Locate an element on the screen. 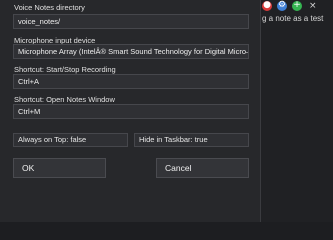 This screenshot has height=240, width=333. shortcut-record-label: Shortcut: Start/Stop Recording is located at coordinates (65, 69).